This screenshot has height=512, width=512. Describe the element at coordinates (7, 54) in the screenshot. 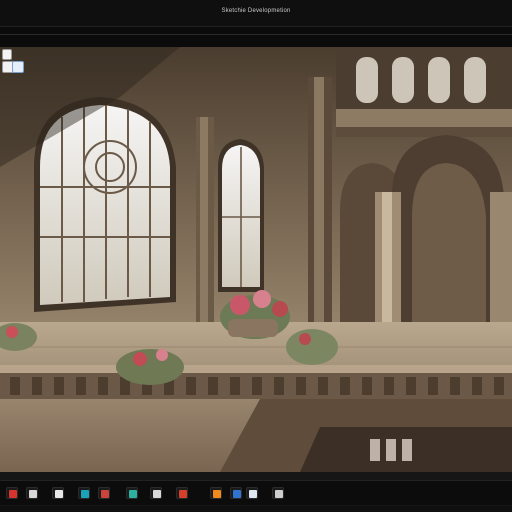

I see `layer-icon` at that location.